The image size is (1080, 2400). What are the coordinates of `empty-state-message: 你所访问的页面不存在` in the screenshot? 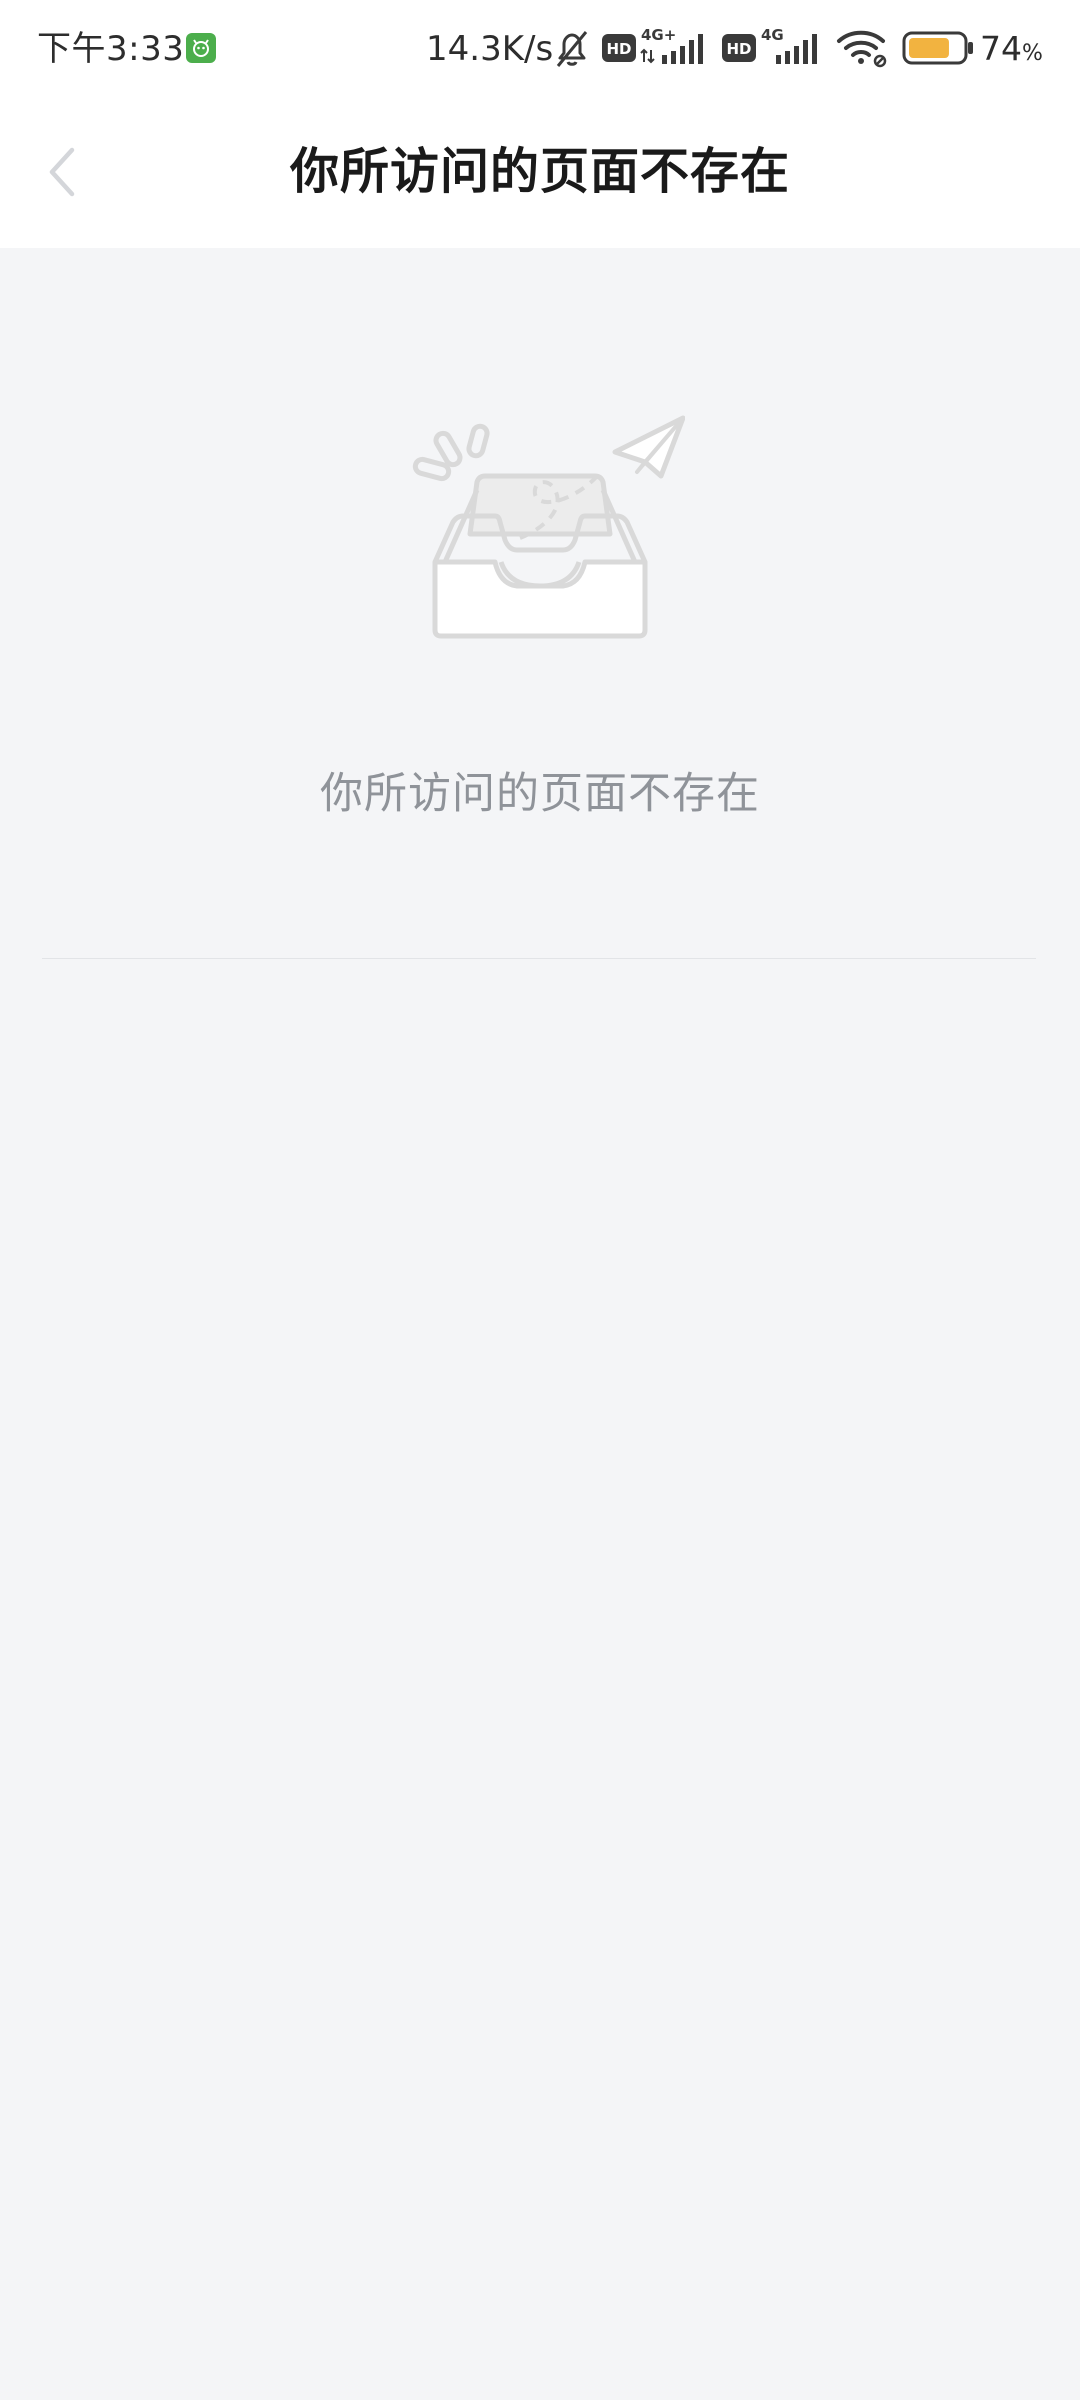 It's located at (540, 794).